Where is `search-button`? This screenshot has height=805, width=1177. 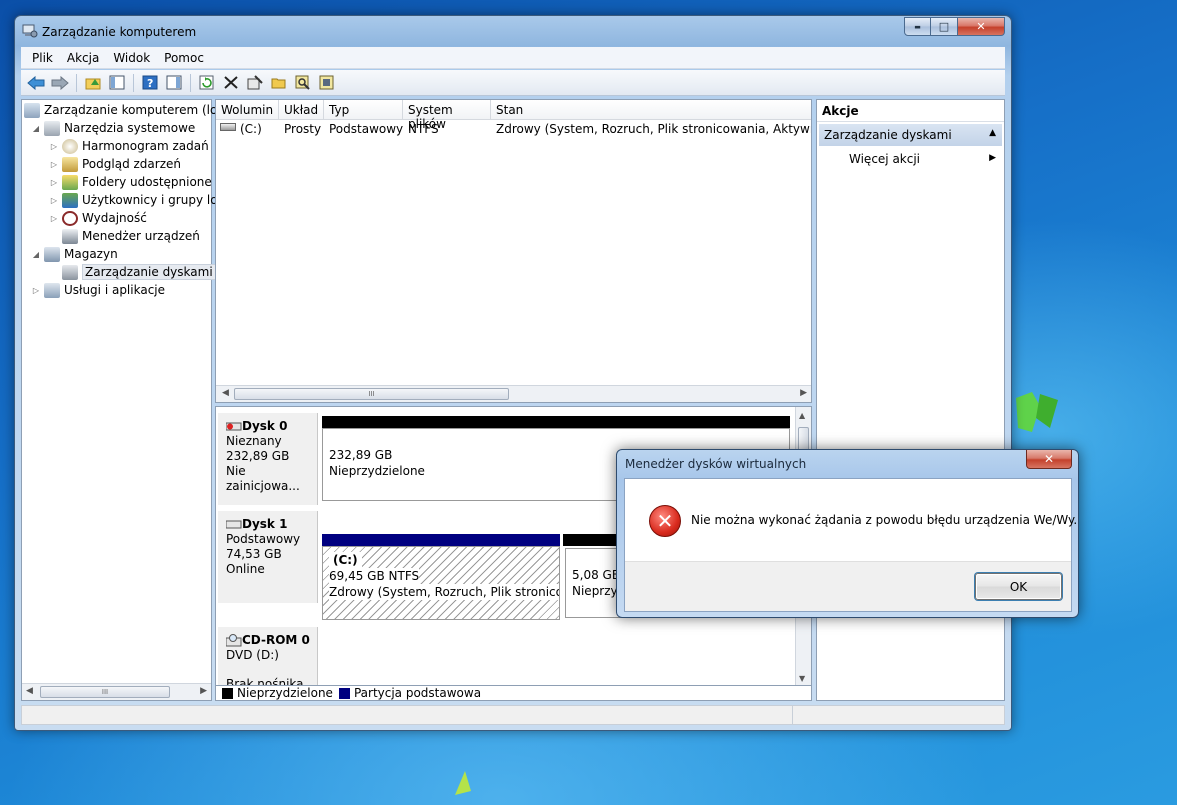
search-button is located at coordinates (303, 83).